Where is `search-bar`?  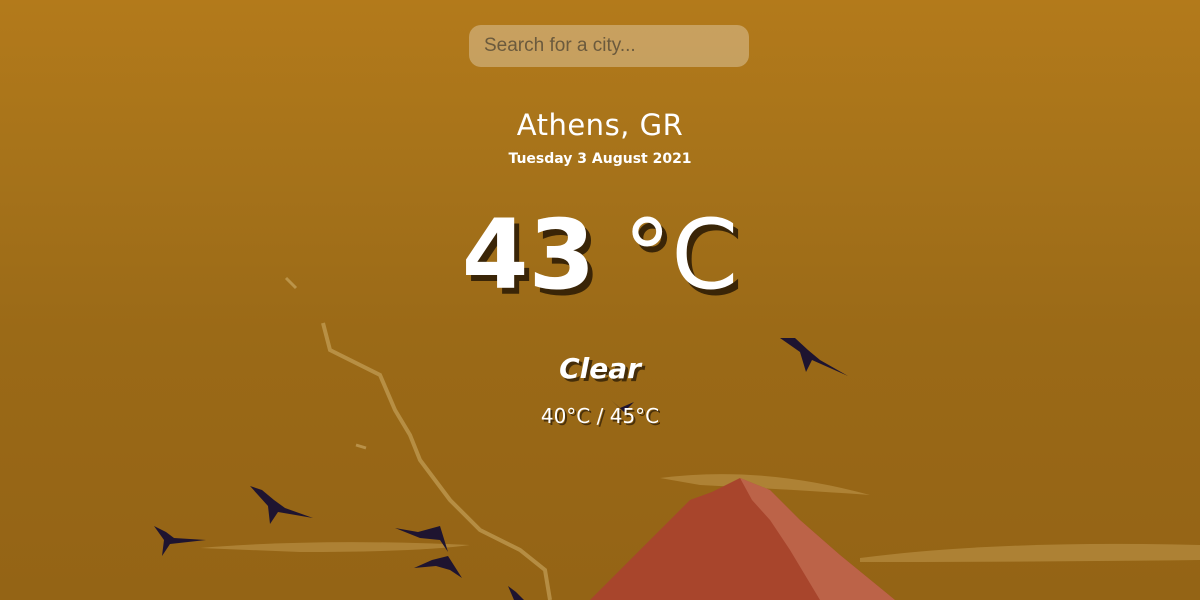 search-bar is located at coordinates (609, 46).